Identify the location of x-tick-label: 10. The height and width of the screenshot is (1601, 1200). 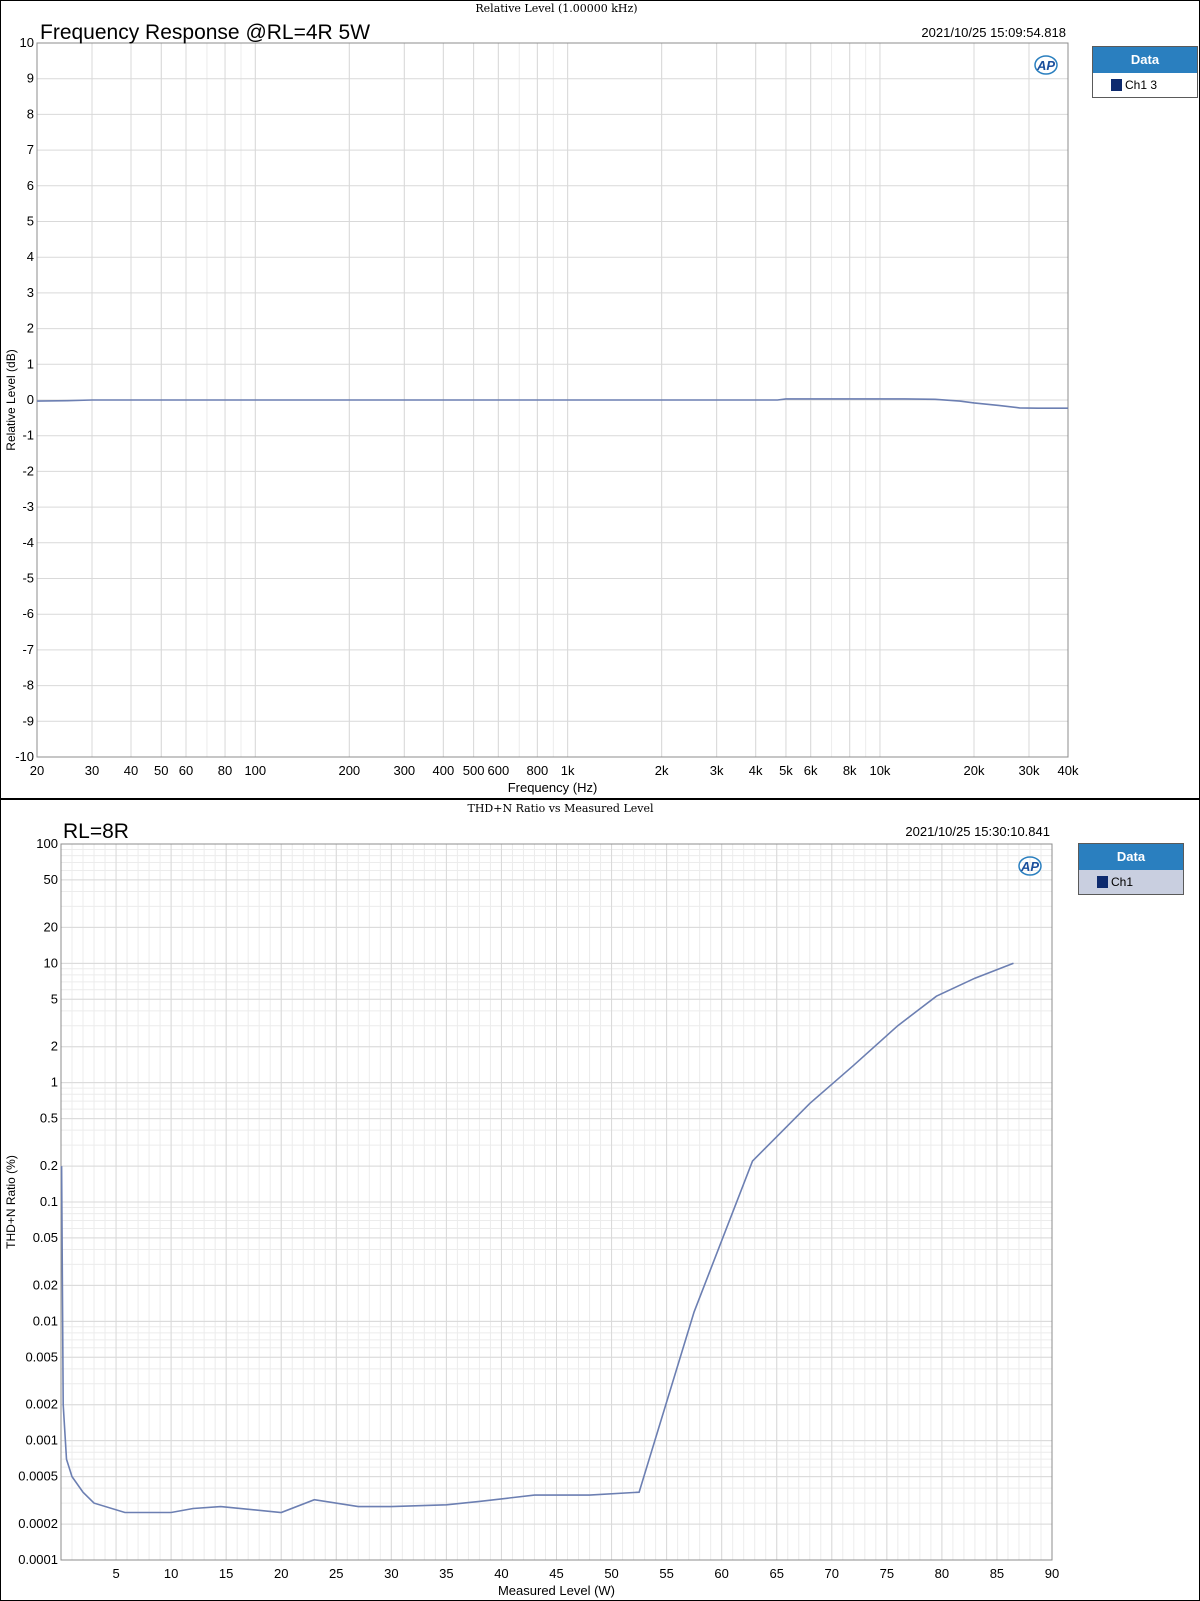
(171, 1573).